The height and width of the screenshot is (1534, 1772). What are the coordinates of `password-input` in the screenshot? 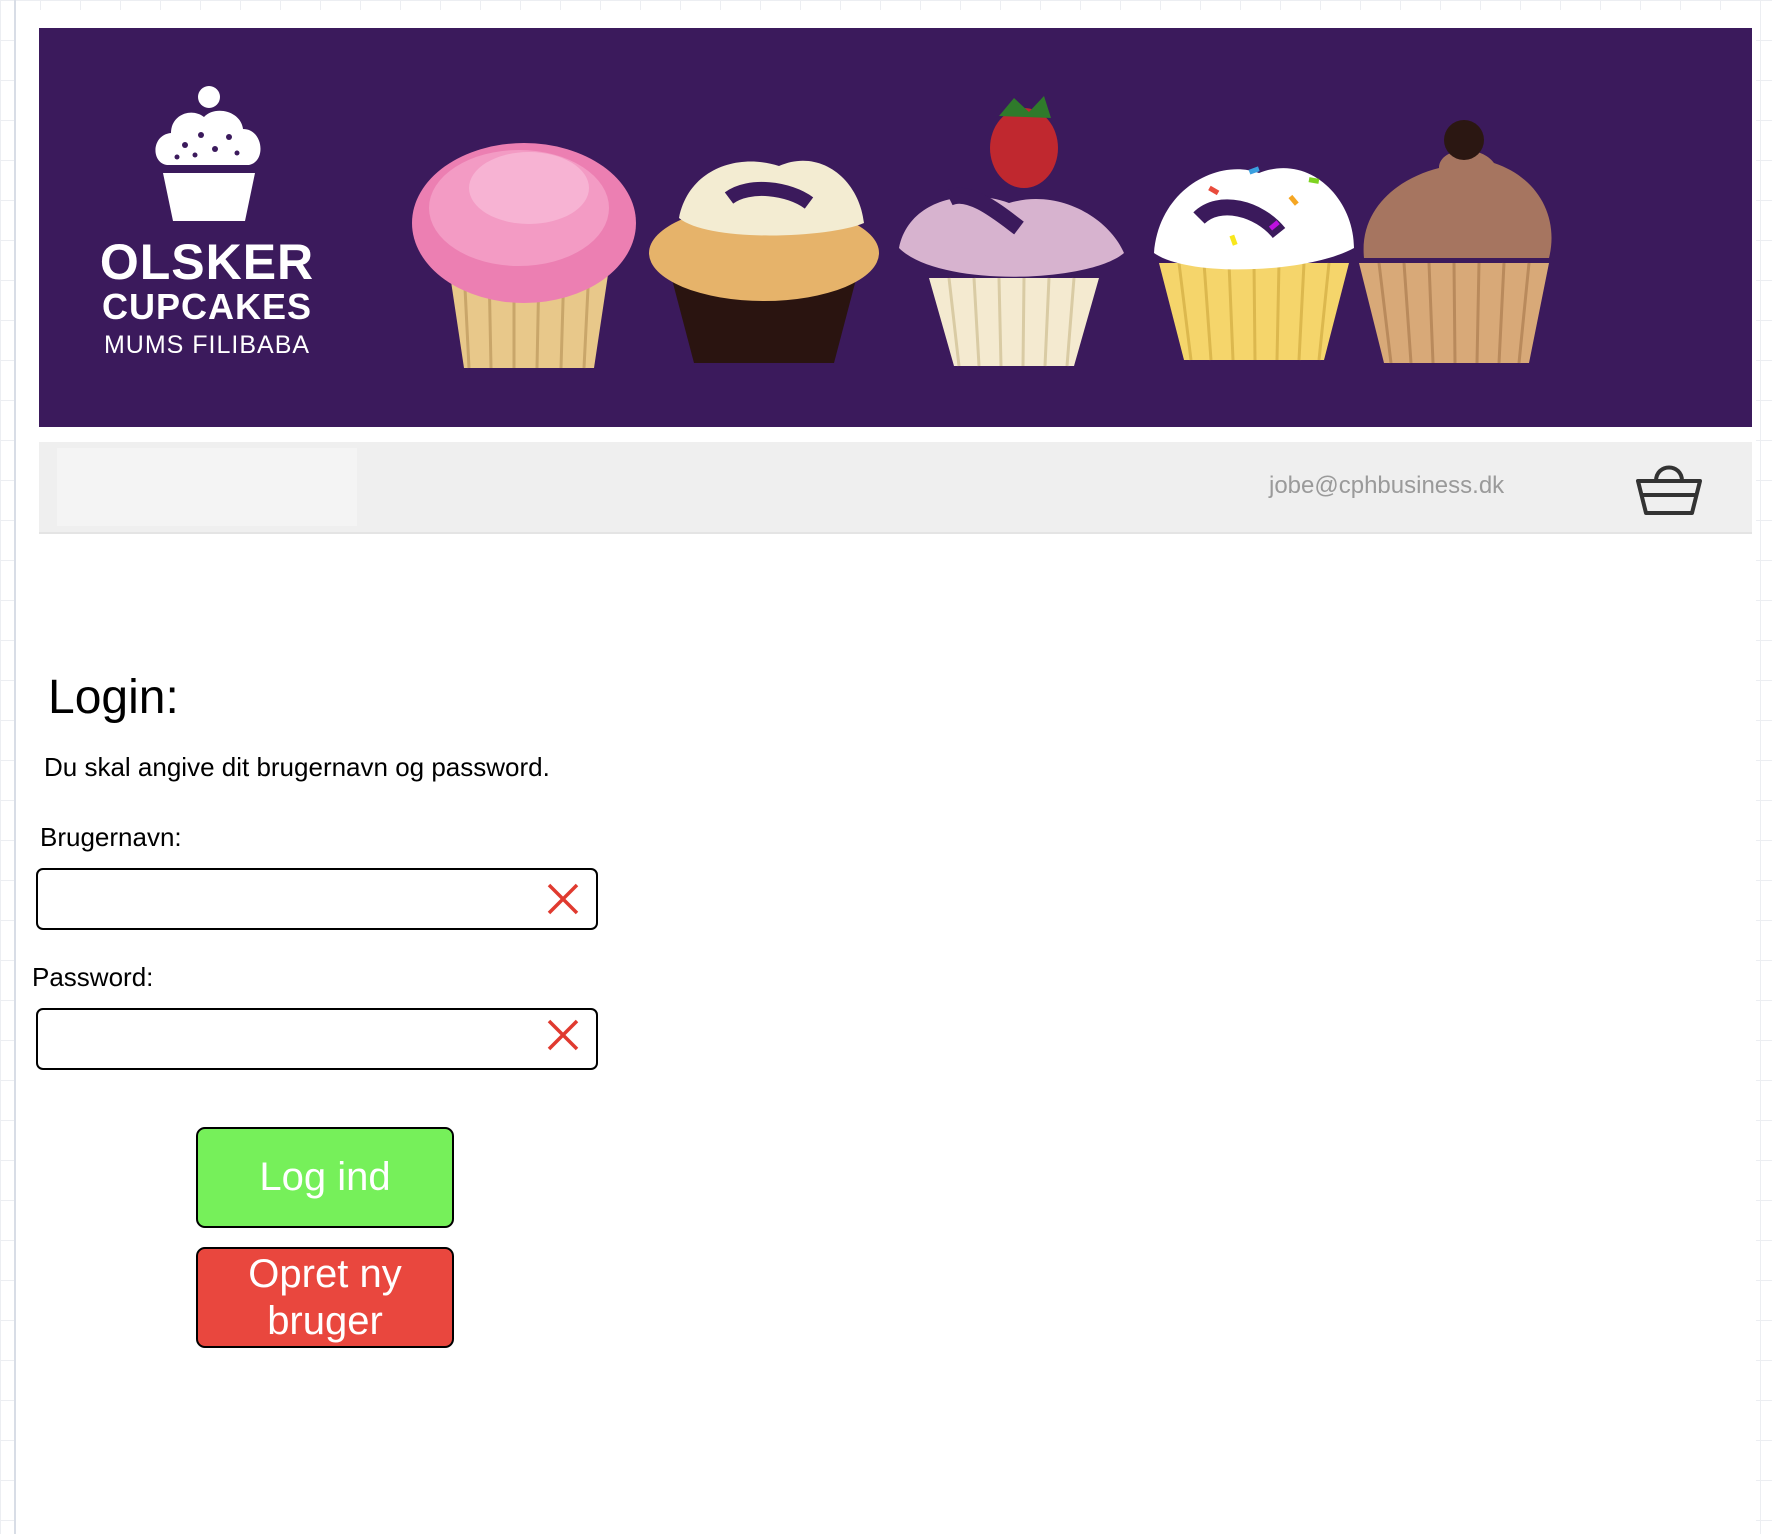 It's located at (285, 1039).